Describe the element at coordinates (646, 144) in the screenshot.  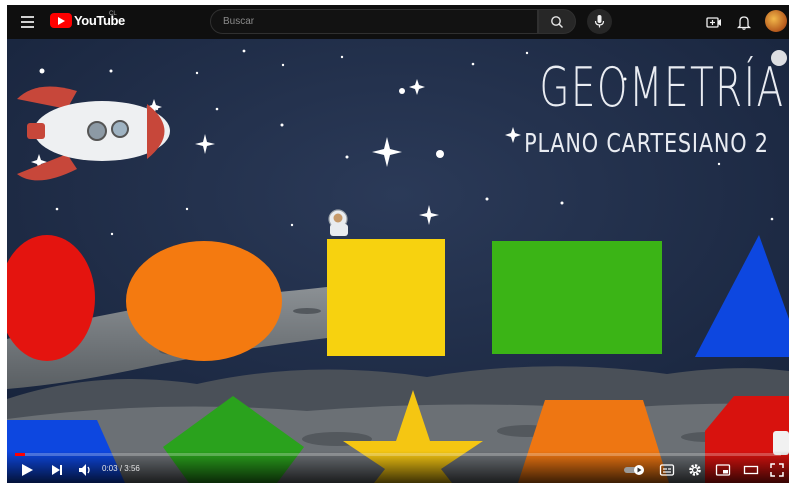
I see `video-title-sub: PLANO CARTESIANO 2` at that location.